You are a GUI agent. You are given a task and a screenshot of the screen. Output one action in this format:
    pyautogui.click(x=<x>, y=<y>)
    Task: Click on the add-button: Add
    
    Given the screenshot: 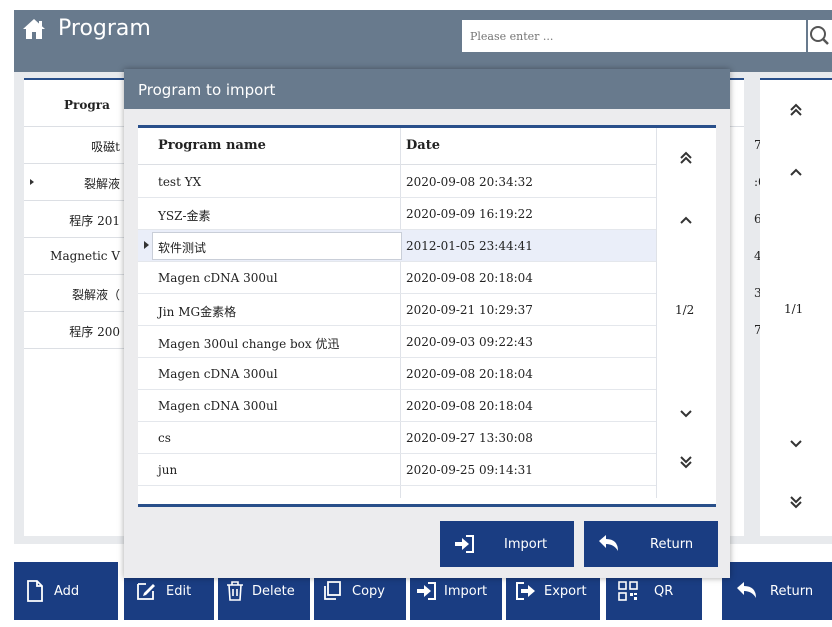 What is the action you would take?
    pyautogui.click(x=66, y=591)
    